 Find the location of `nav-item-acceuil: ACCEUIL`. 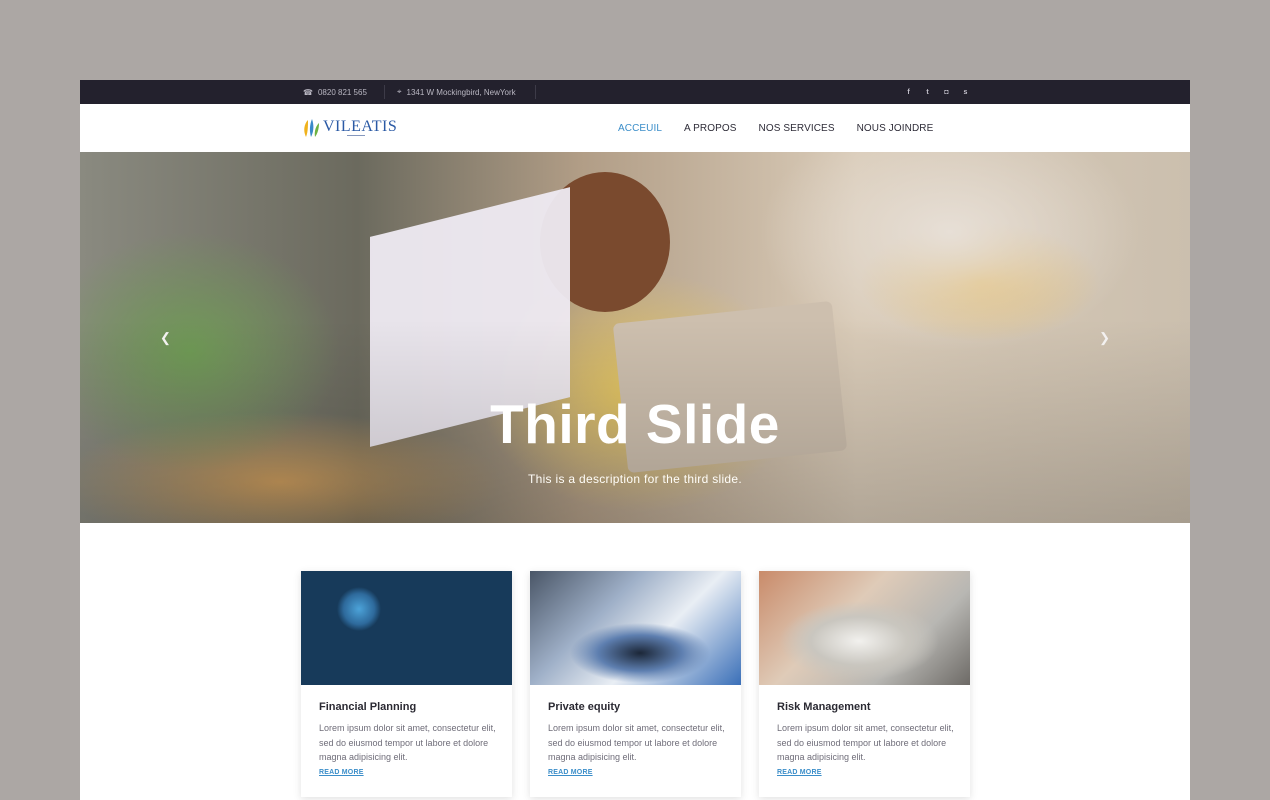

nav-item-acceuil: ACCEUIL is located at coordinates (640, 128).